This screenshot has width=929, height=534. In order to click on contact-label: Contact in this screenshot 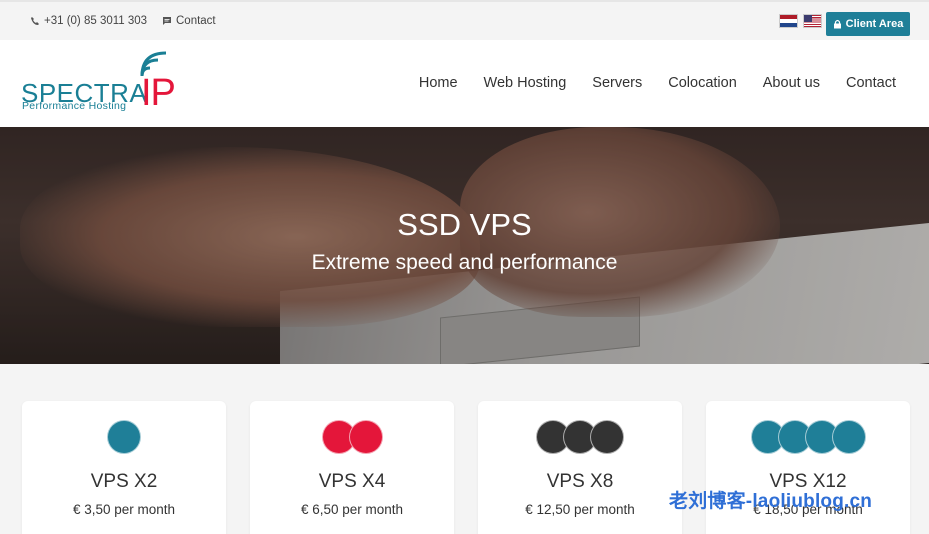, I will do `click(196, 21)`.